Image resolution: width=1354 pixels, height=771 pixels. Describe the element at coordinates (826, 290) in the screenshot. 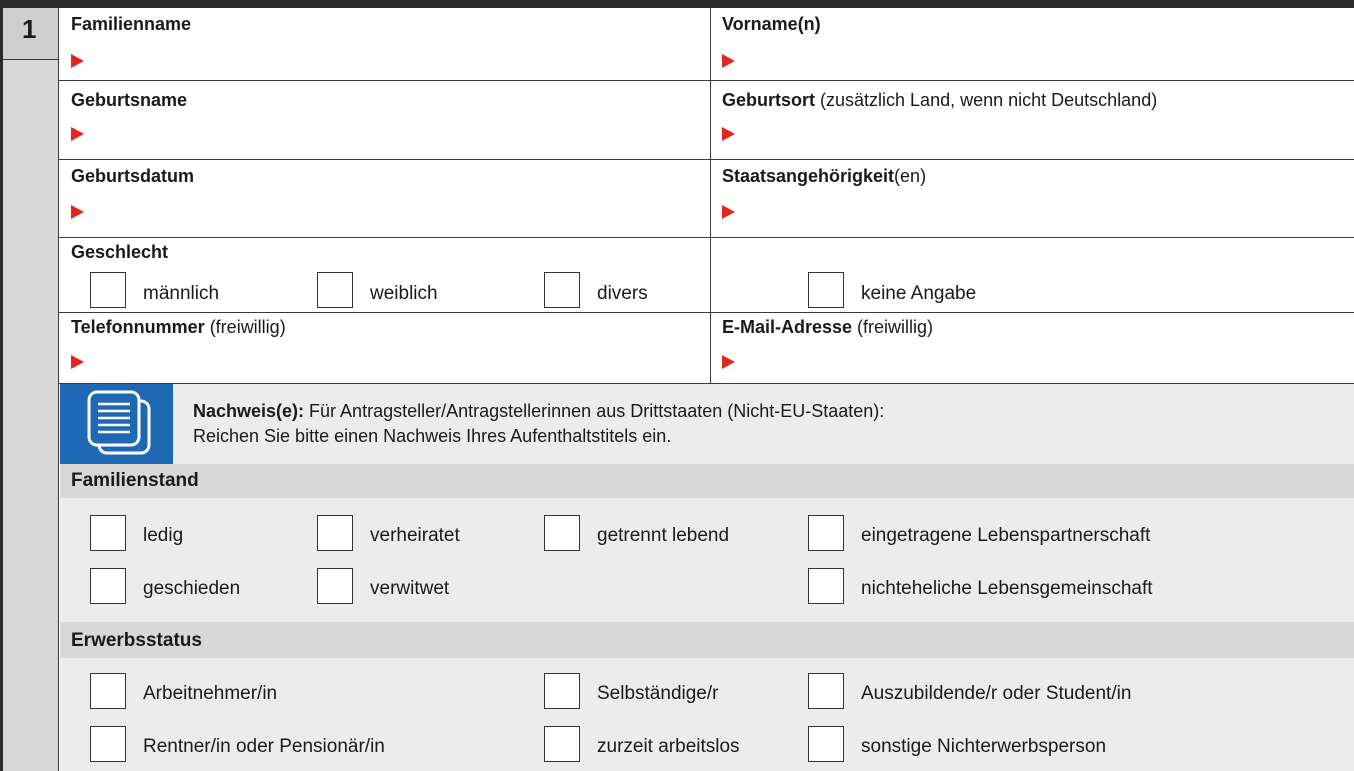

I see `checkbox-keine-angabe` at that location.